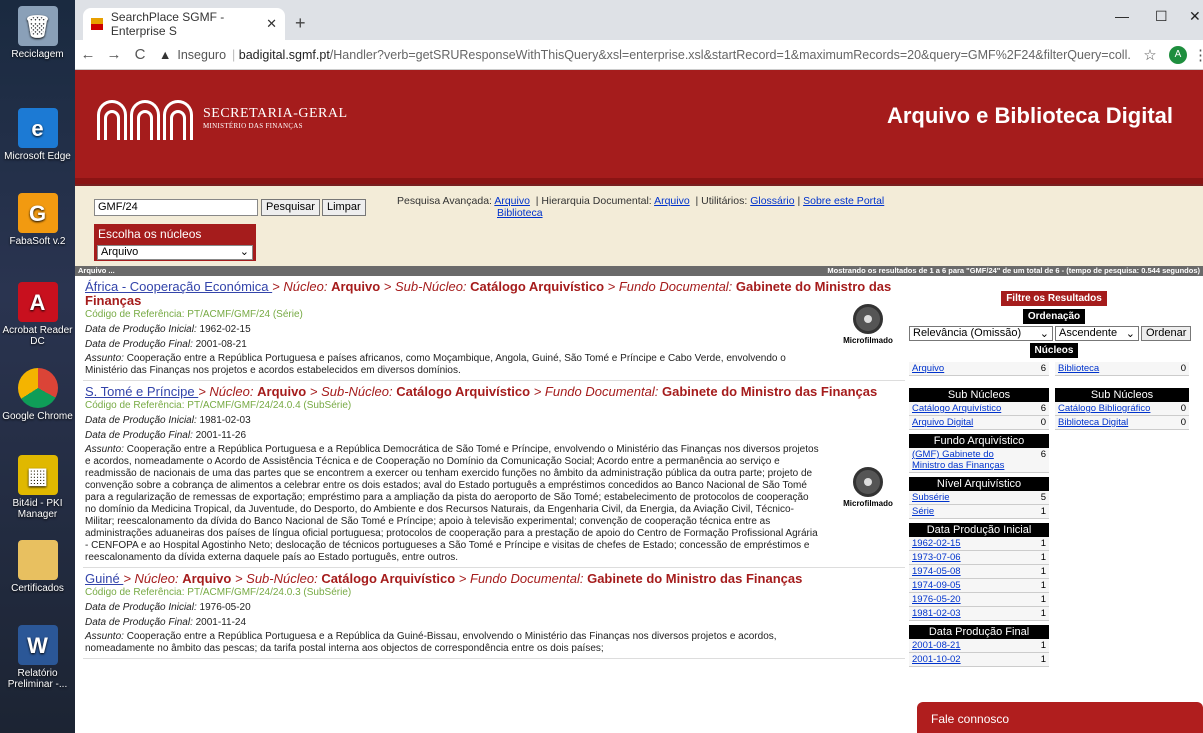  Describe the element at coordinates (843, 201) in the screenshot. I see `sobre-link: Sobre este Portal` at that location.